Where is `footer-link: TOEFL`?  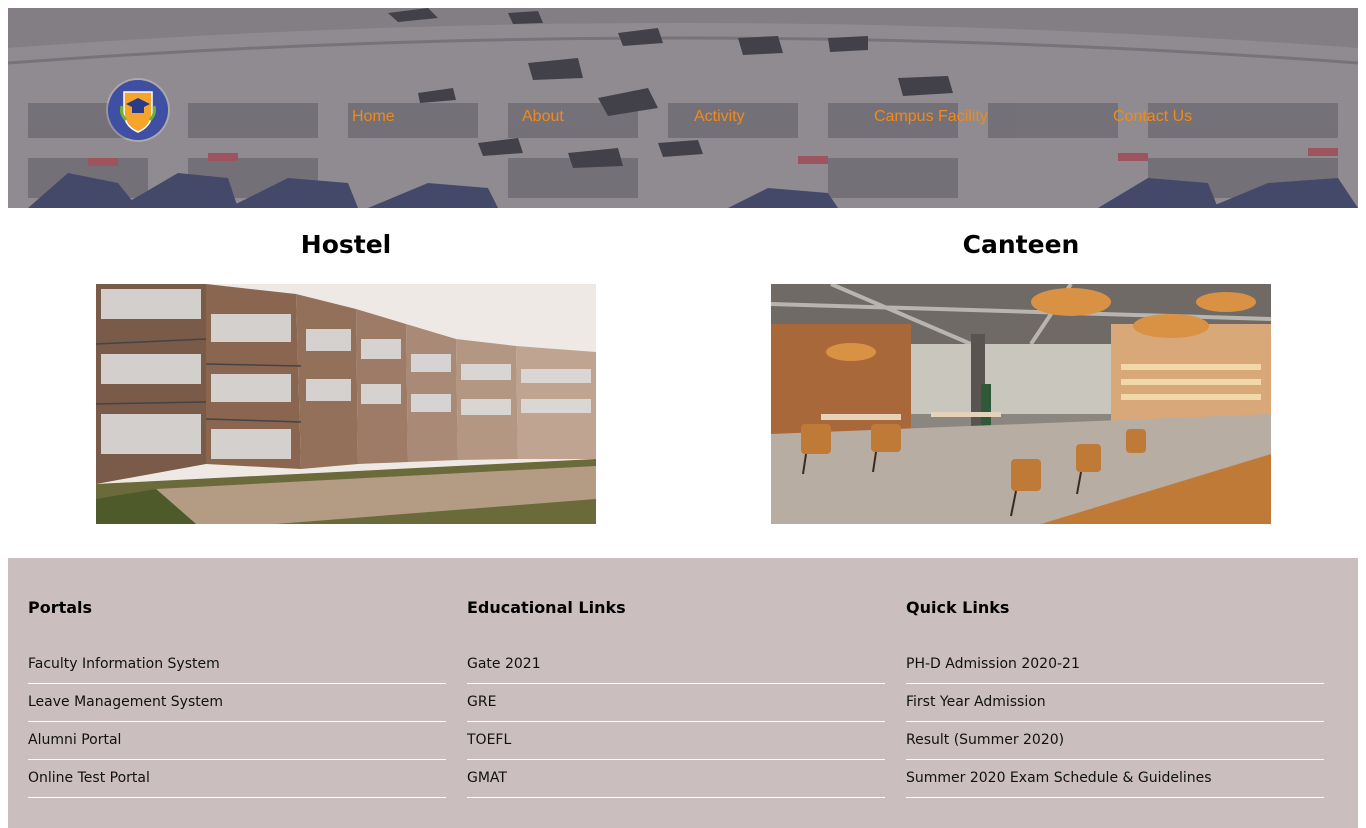
footer-link: TOEFL is located at coordinates (676, 741).